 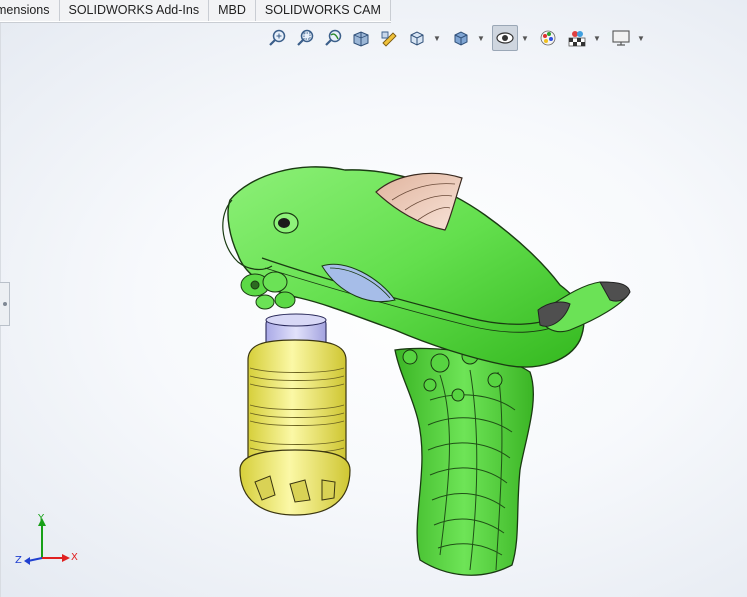 What do you see at coordinates (41, 518) in the screenshot?
I see `triad-y-label: Y` at bounding box center [41, 518].